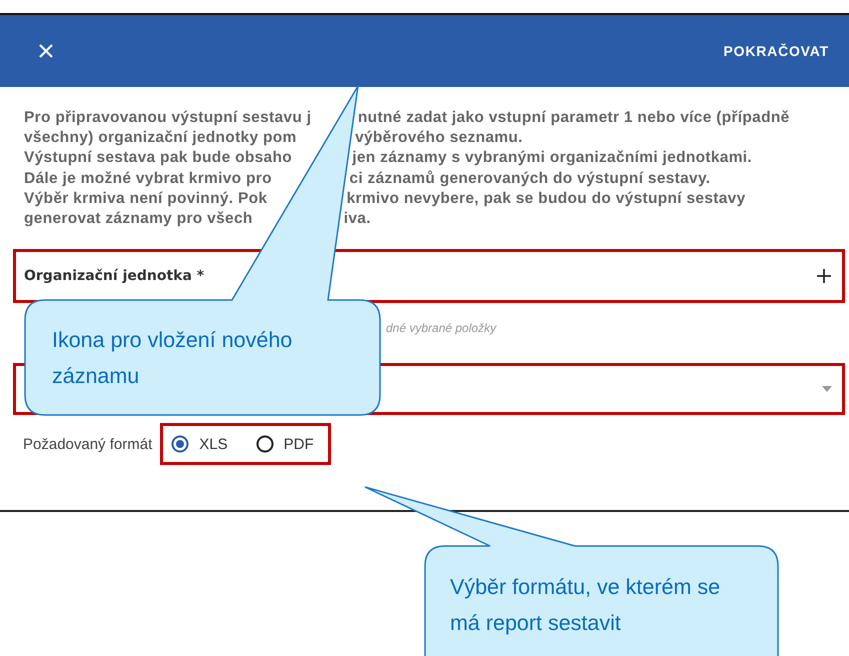 The image size is (849, 656). I want to click on callout-text: Ikona pro vložení nového záznamu, so click(173, 358).